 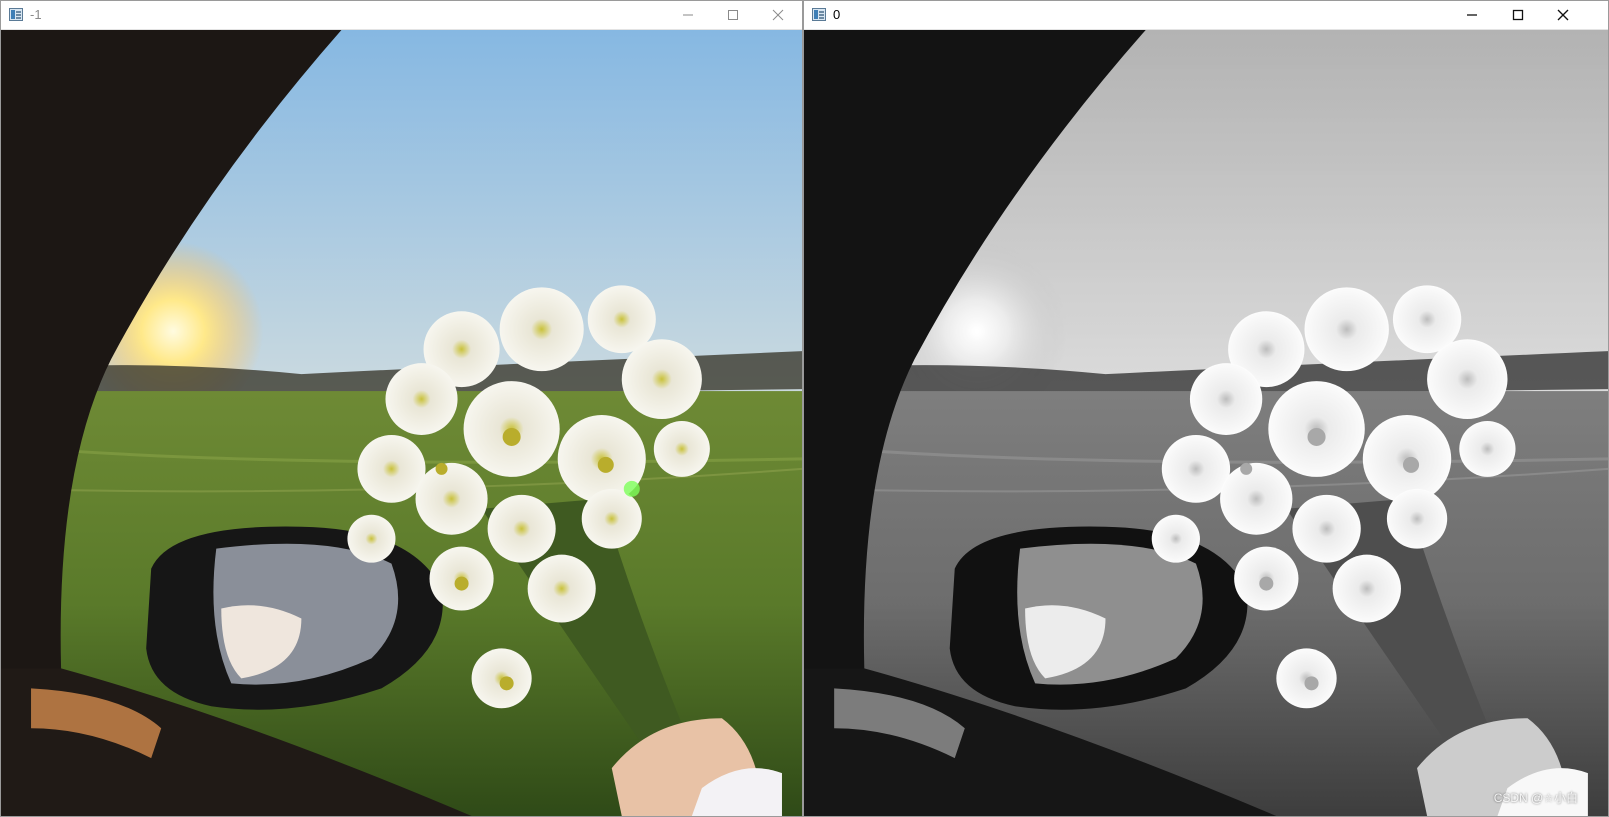 I want to click on title-bar: -1, so click(x=401, y=15).